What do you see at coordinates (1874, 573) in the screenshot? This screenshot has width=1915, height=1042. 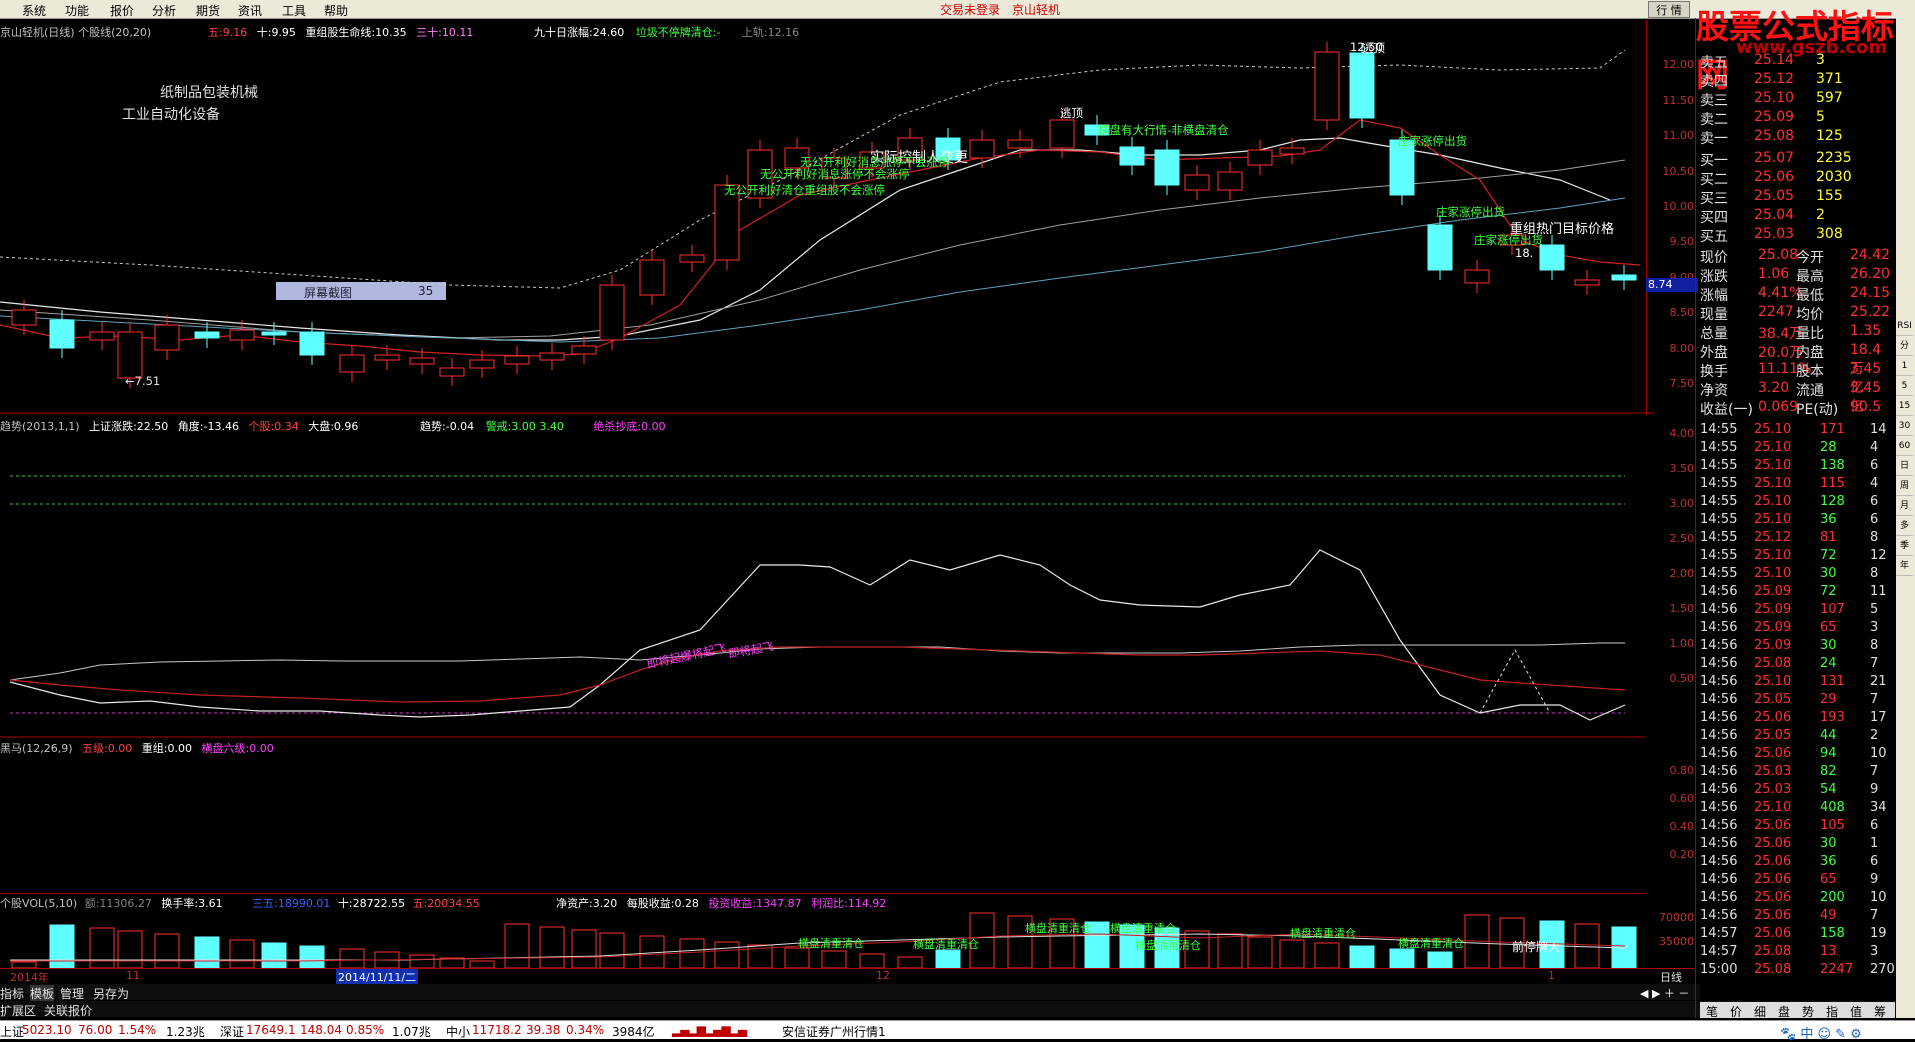 I see `tick-count: 8` at bounding box center [1874, 573].